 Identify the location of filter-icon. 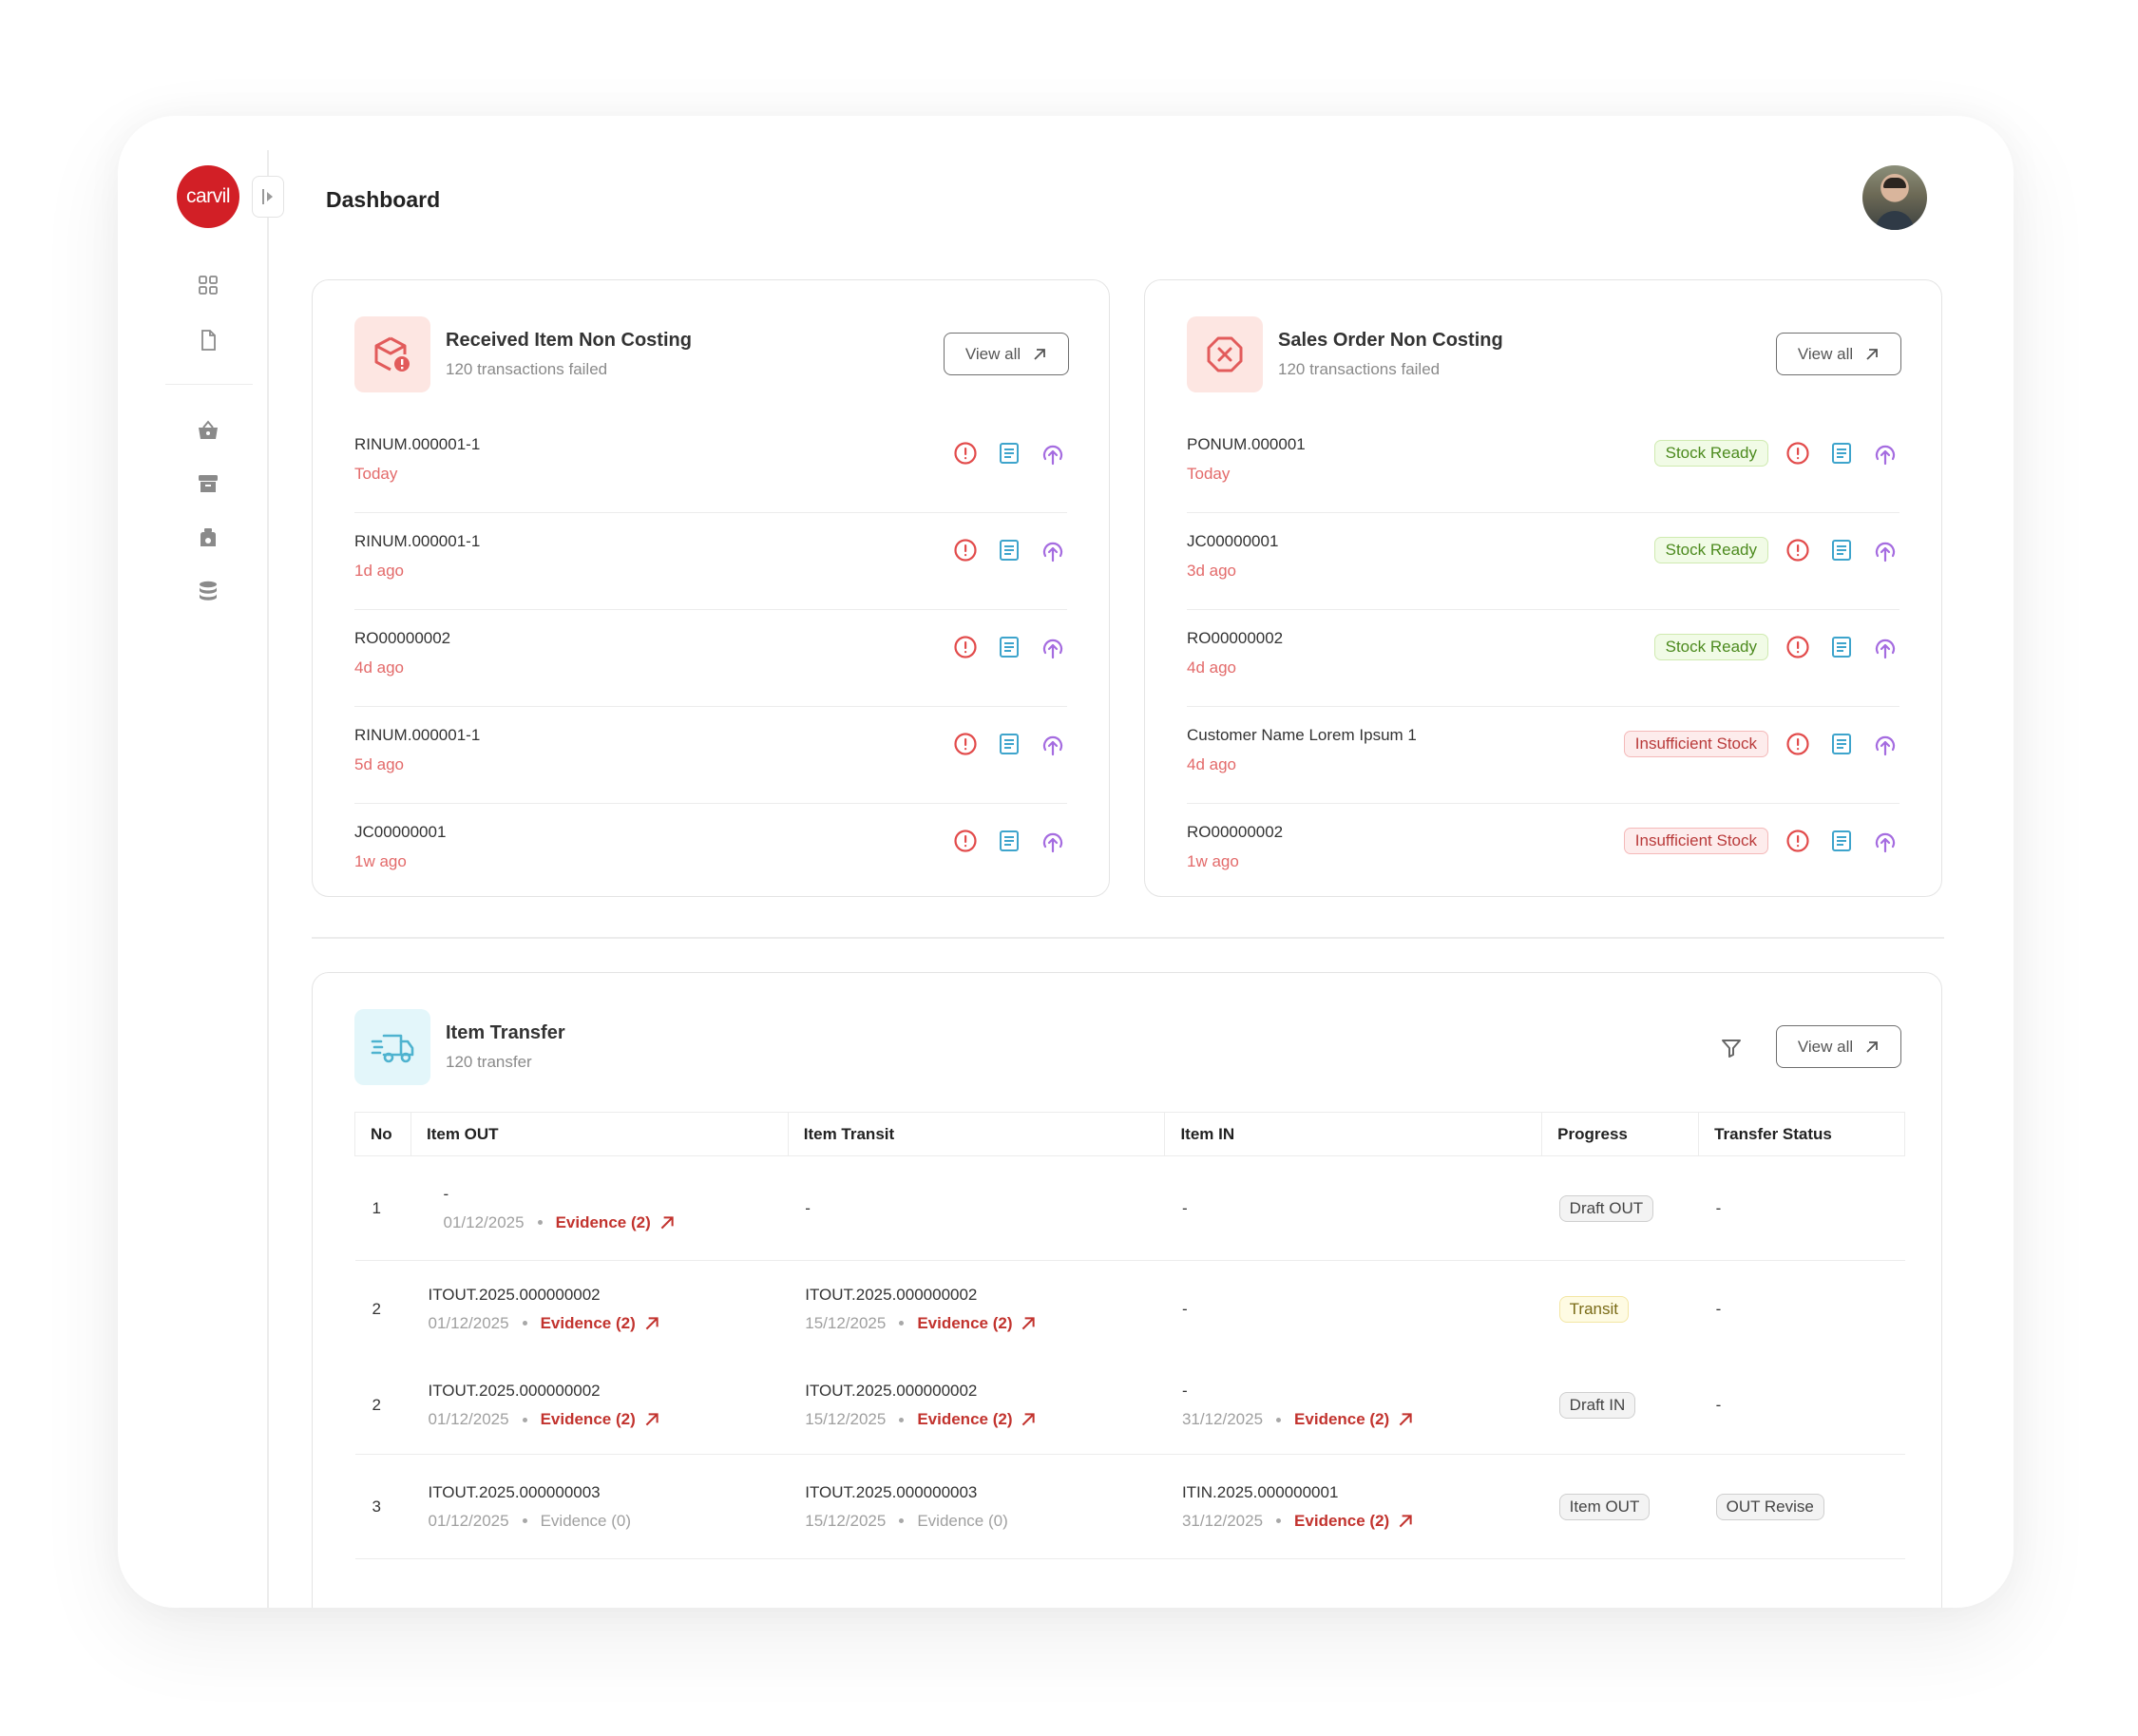
(1731, 1048).